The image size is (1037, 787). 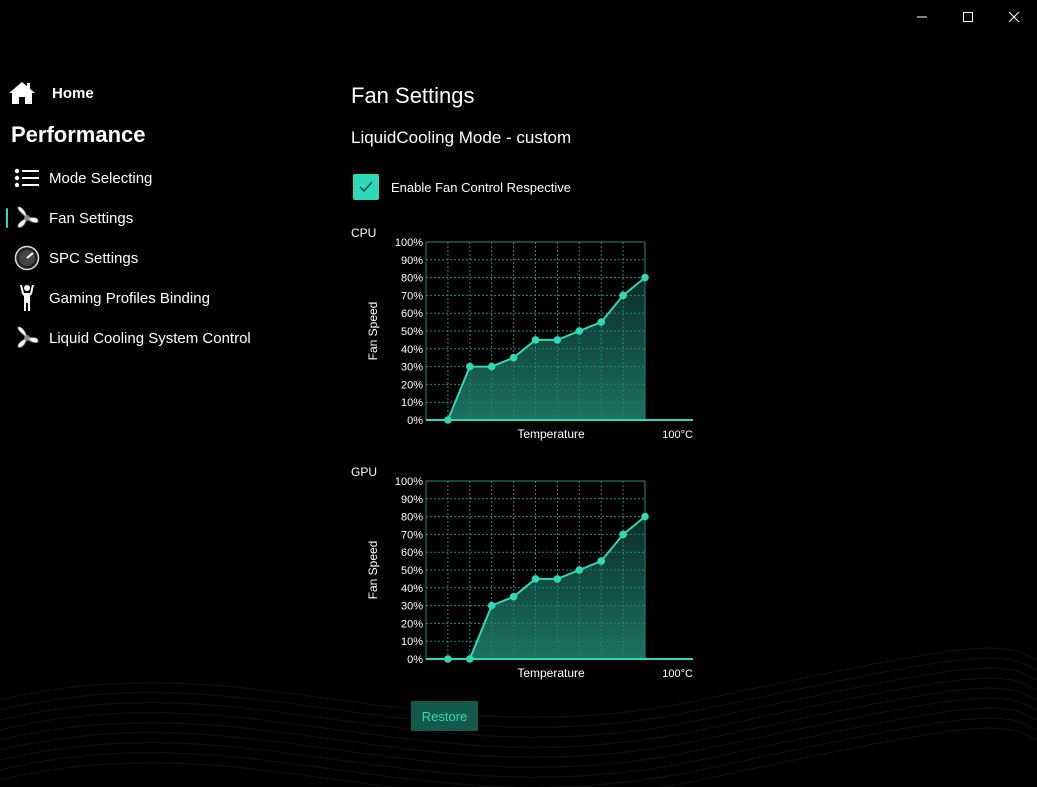 What do you see at coordinates (150, 338) in the screenshot?
I see `sidebar-item-label: Liquid Cooling System Control` at bounding box center [150, 338].